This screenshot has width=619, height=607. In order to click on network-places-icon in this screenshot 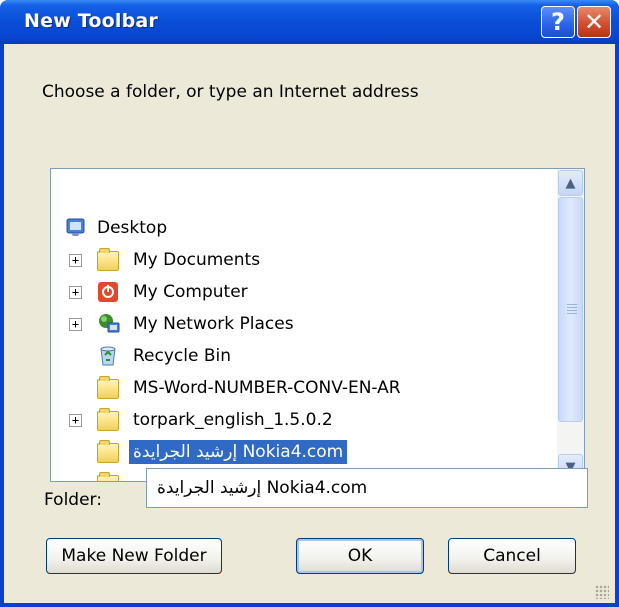, I will do `click(108, 322)`.